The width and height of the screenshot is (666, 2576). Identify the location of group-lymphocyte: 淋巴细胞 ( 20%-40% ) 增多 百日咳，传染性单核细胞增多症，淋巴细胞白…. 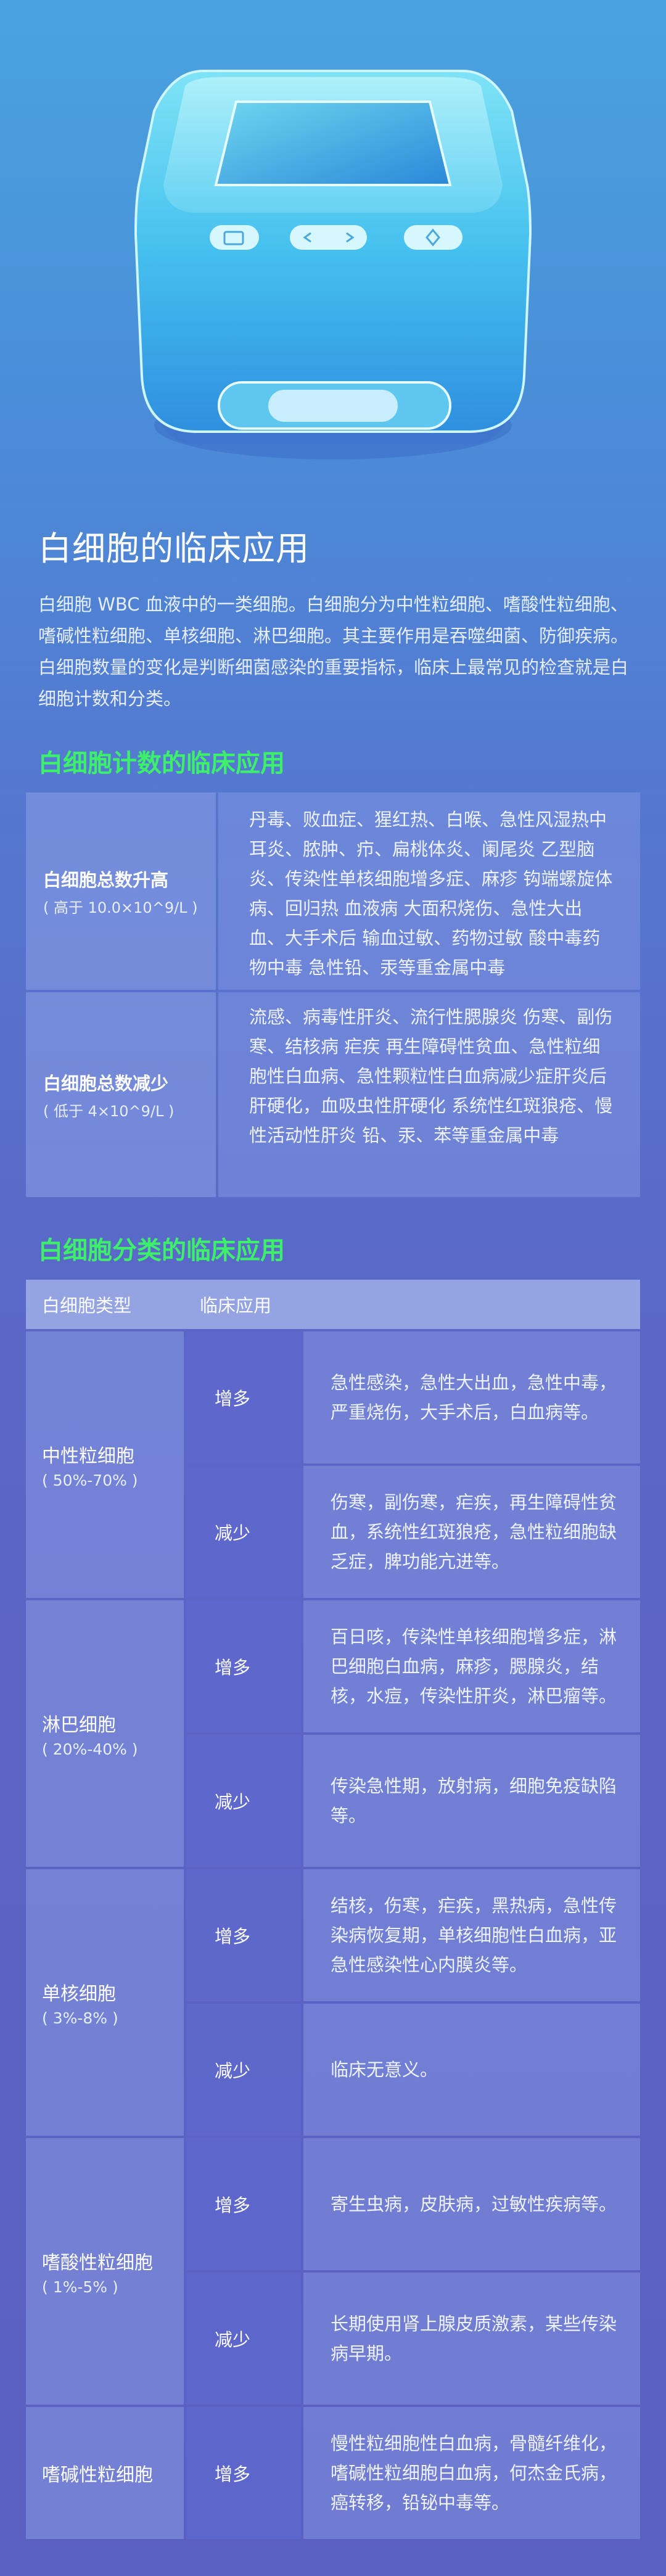
(333, 1733).